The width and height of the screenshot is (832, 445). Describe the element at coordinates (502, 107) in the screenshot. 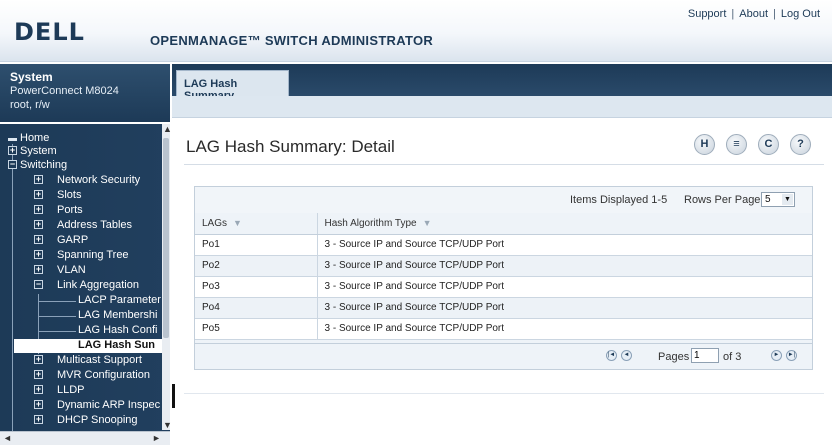

I see `tab-content-bar` at that location.